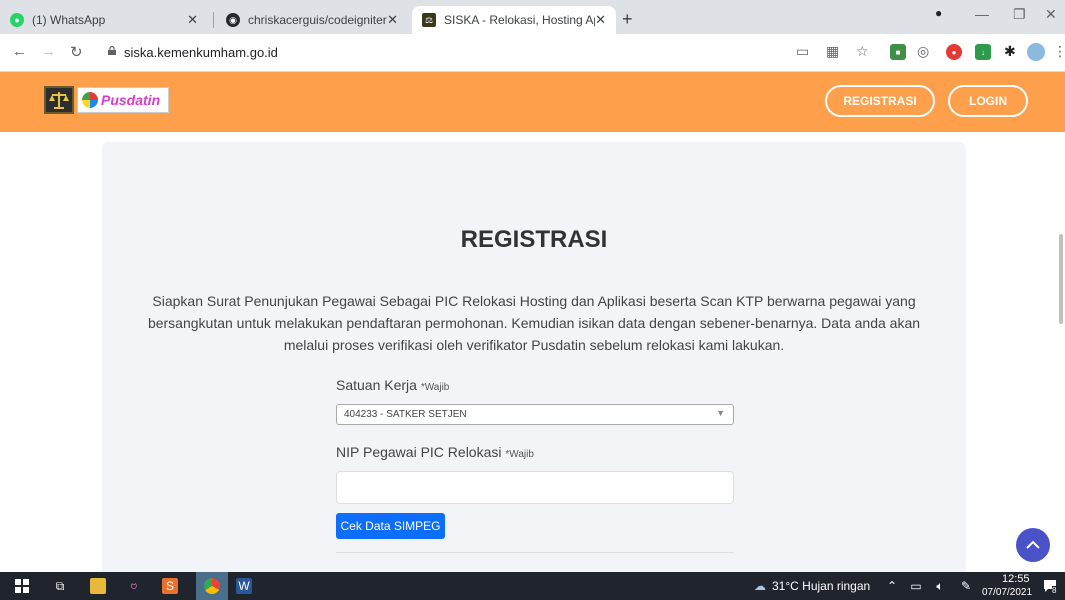 This screenshot has width=1065, height=600. Describe the element at coordinates (244, 586) in the screenshot. I see `word-icon: W` at that location.